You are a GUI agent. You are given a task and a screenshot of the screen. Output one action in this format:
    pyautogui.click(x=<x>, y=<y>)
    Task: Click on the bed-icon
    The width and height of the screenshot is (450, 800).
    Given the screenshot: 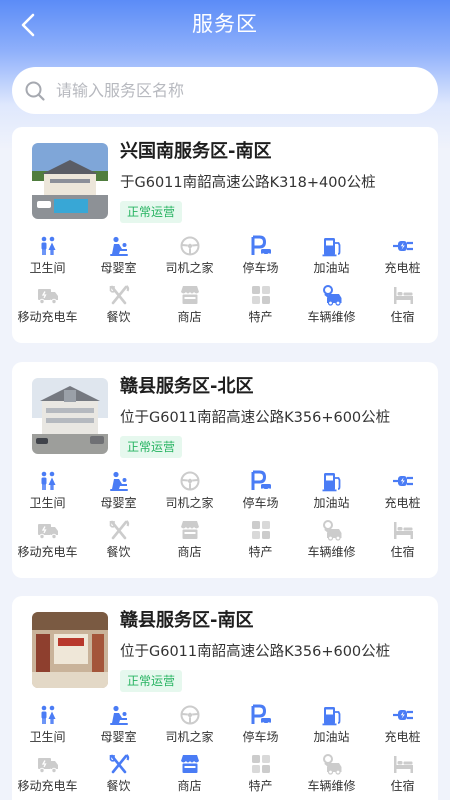 What is the action you would take?
    pyautogui.click(x=403, y=295)
    